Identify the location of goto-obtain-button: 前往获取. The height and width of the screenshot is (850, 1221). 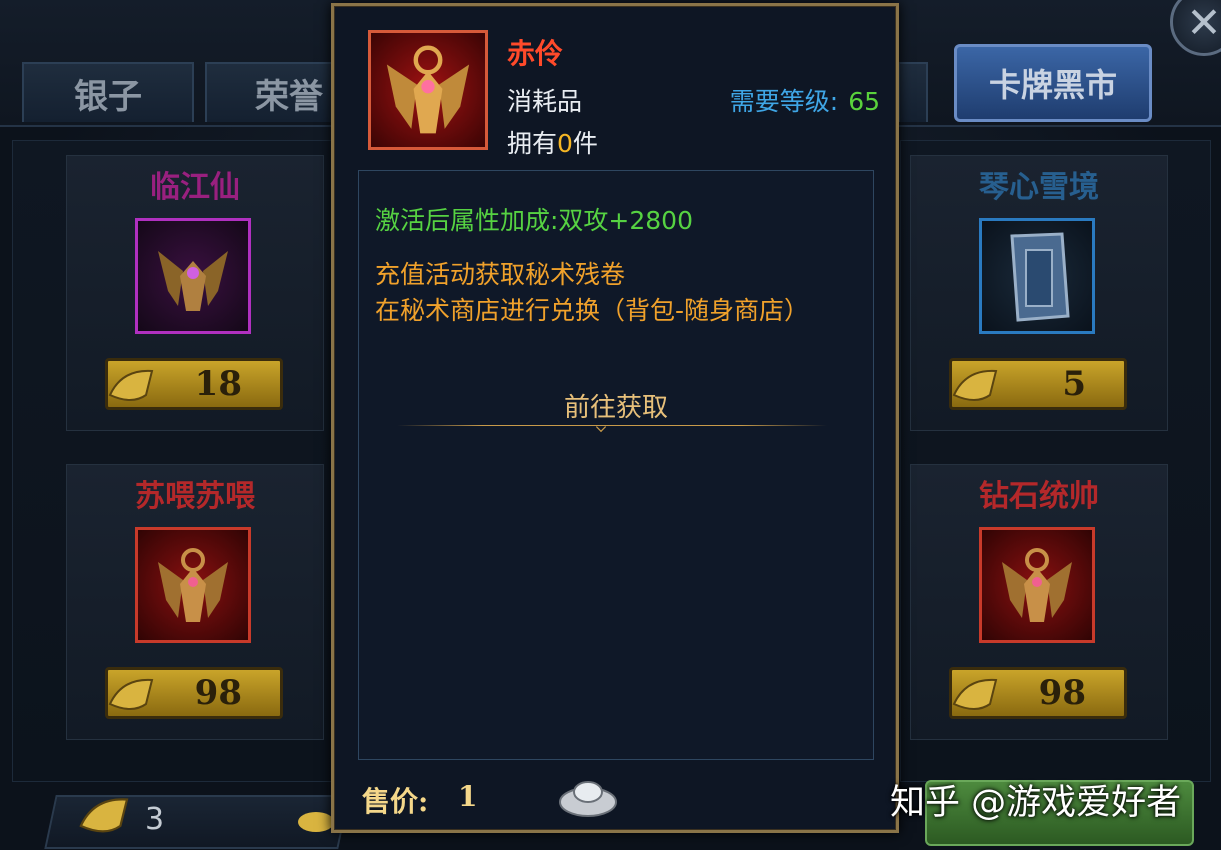
(616, 405).